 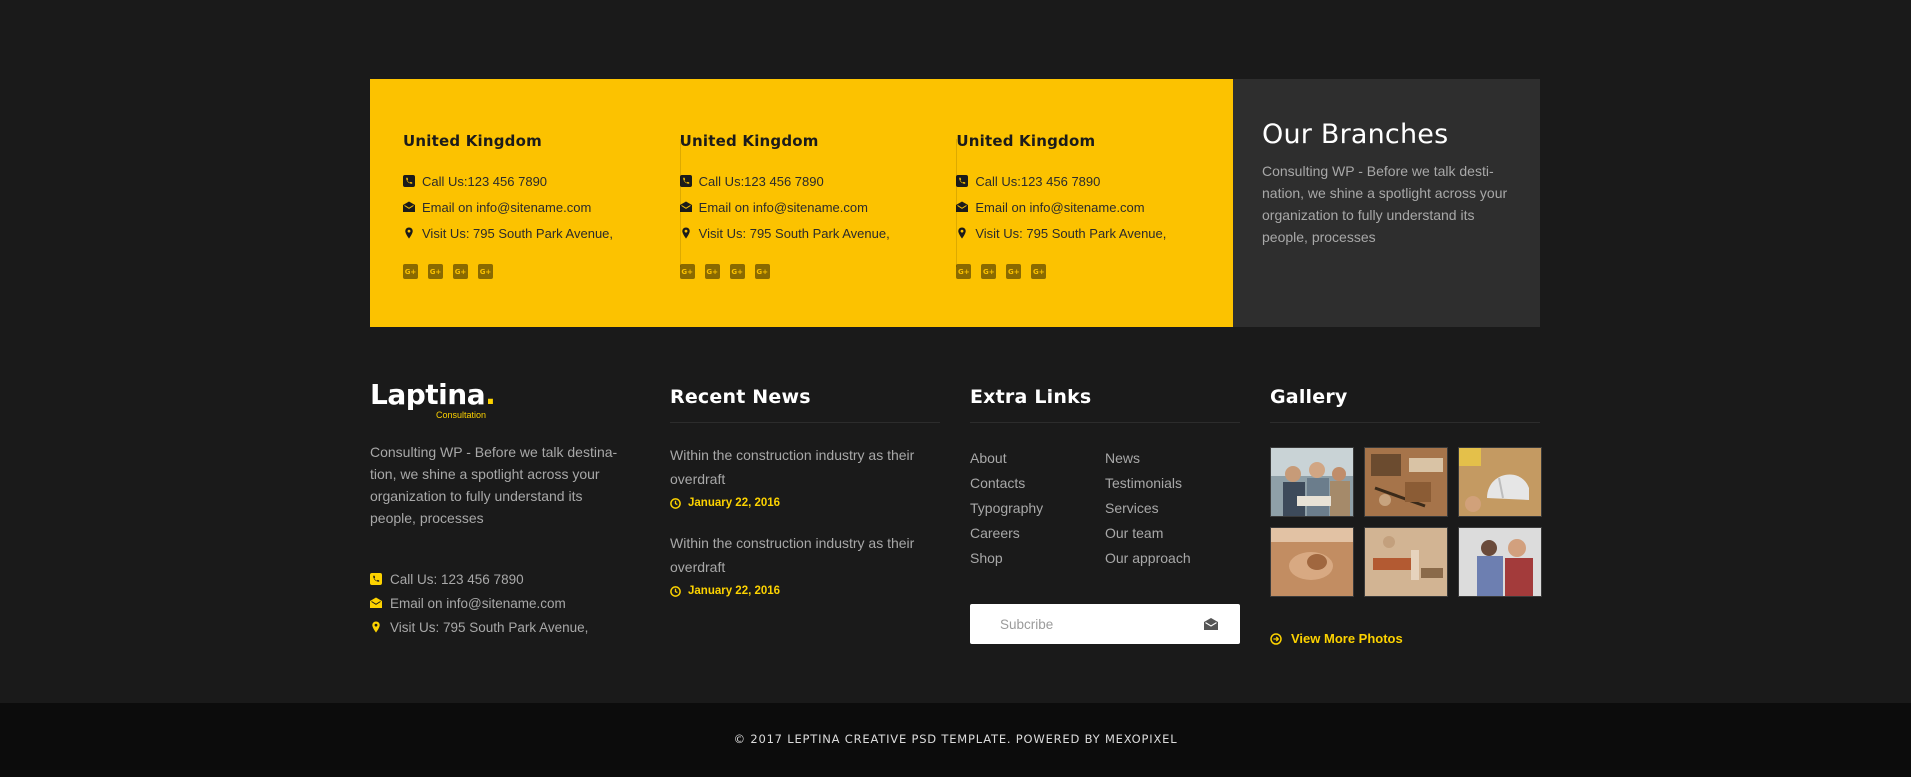 I want to click on gallery-photo-tools, so click(x=1406, y=562).